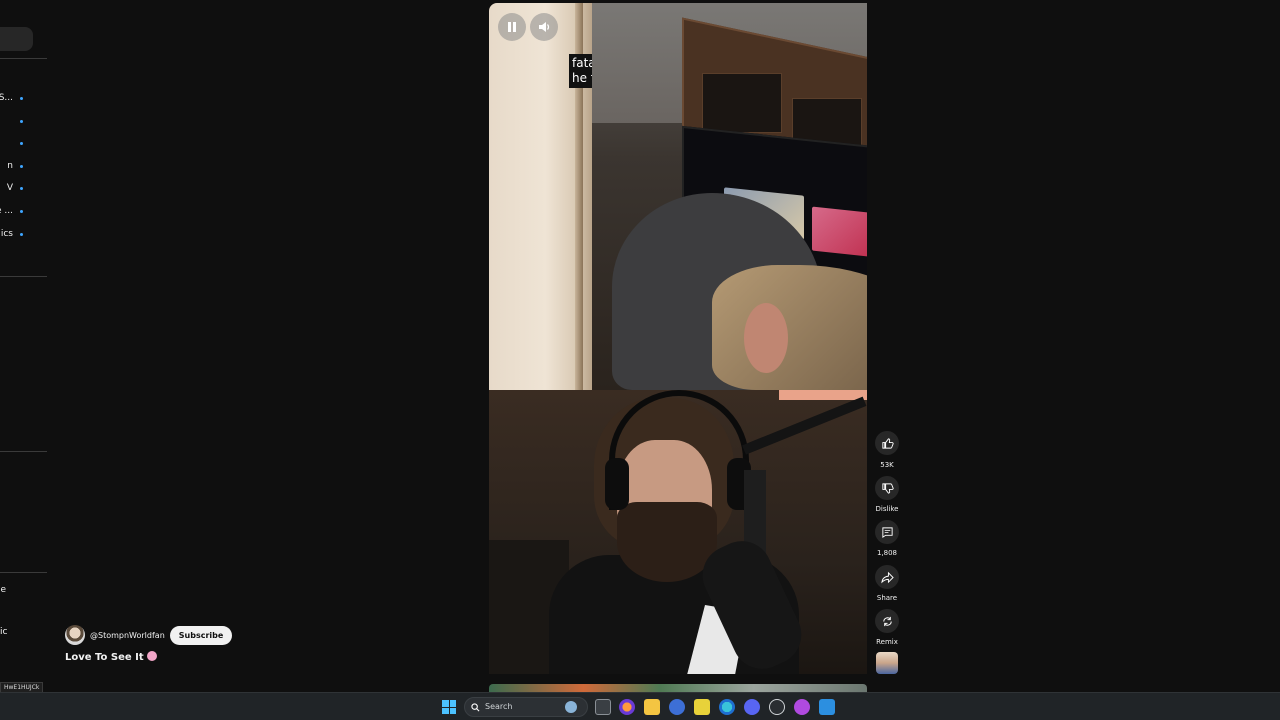 The width and height of the screenshot is (1280, 720). I want to click on volume-icon, so click(544, 27).